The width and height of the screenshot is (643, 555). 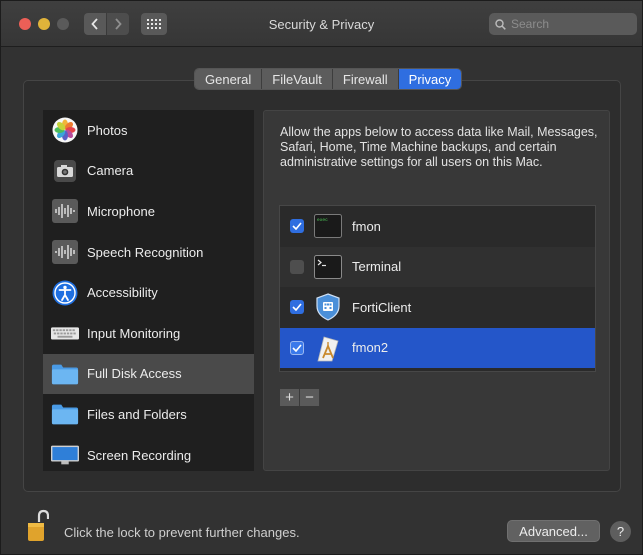 I want to click on sidebar-item-label: Input Monitoring, so click(x=134, y=333).